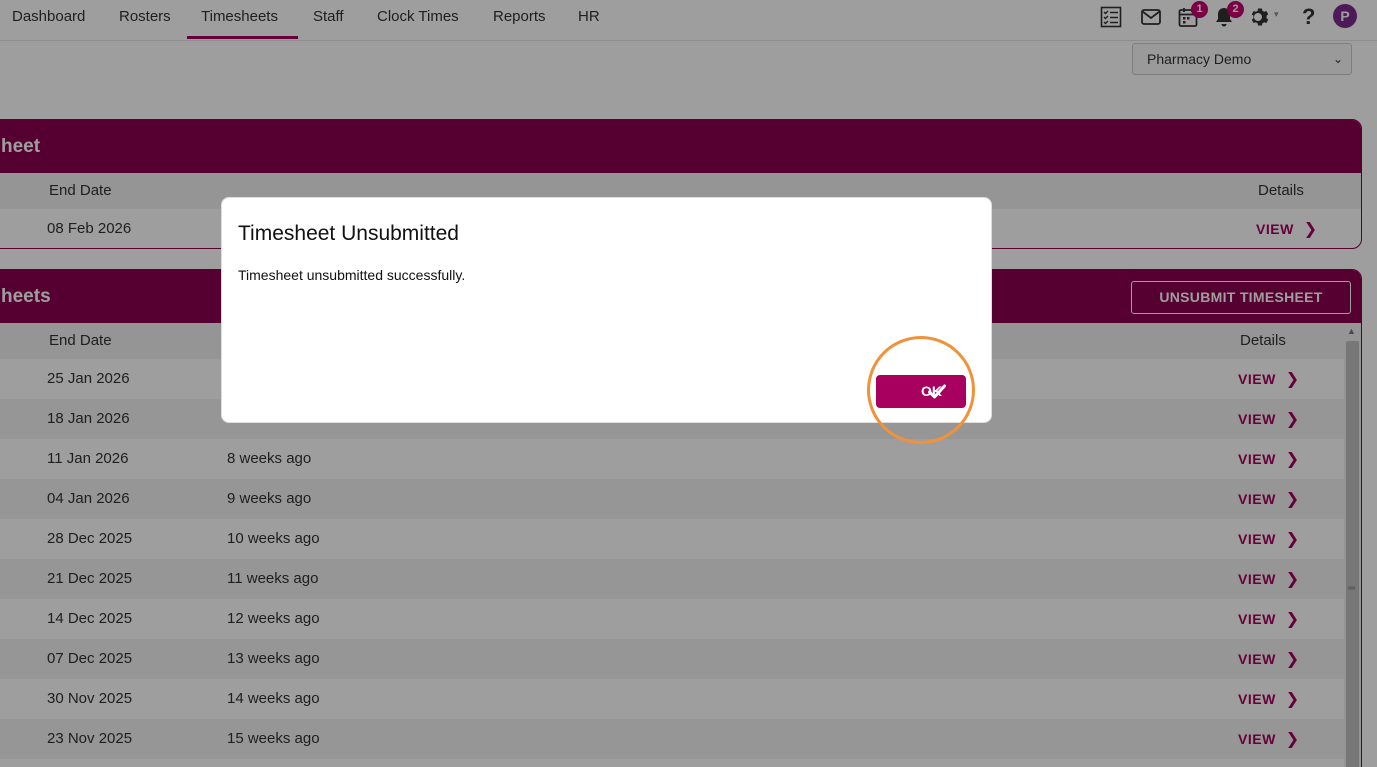 This screenshot has height=767, width=1377. I want to click on check-icon, so click(937, 391).